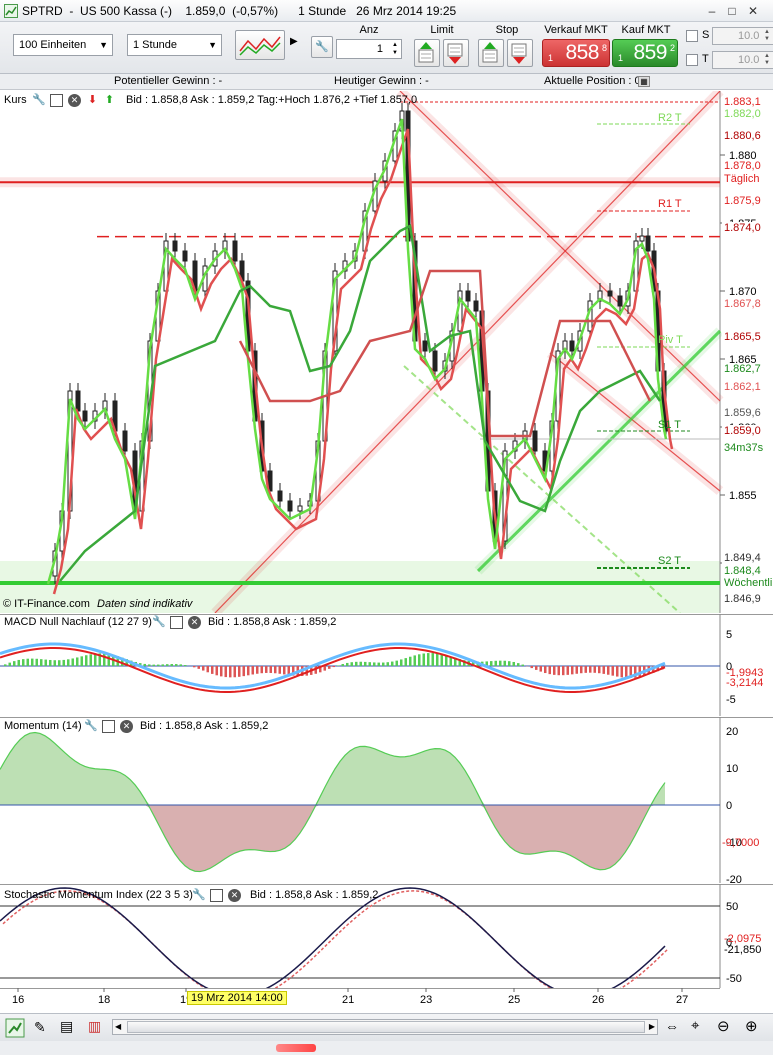 Image resolution: width=773 pixels, height=1055 pixels. What do you see at coordinates (670, 204) in the screenshot?
I see `level-label: R1 T` at bounding box center [670, 204].